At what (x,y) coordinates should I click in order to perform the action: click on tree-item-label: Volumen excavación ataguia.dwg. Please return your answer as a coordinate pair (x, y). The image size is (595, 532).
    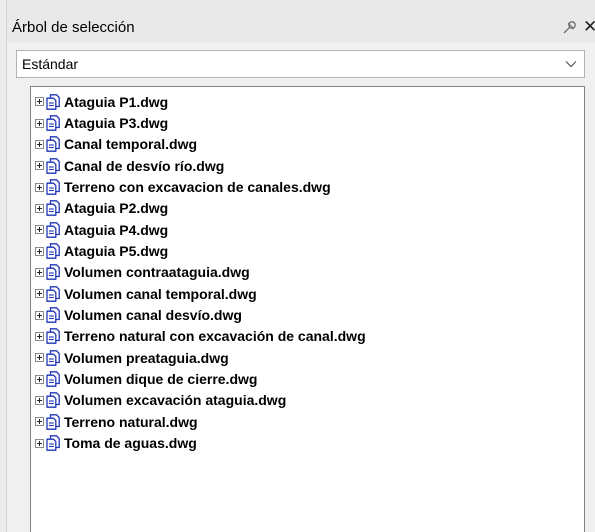
    Looking at the image, I should click on (175, 400).